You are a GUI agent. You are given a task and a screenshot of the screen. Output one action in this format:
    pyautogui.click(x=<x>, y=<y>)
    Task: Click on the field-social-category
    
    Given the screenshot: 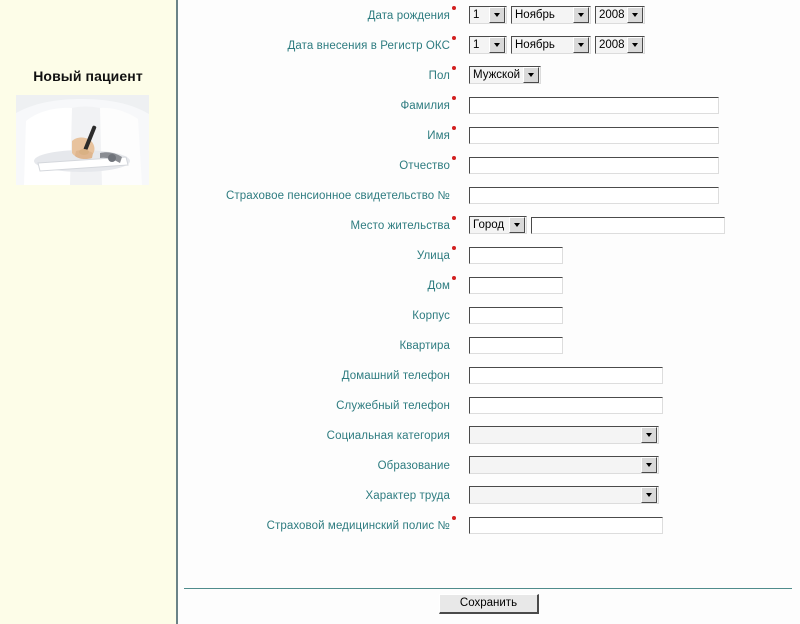 What is the action you would take?
    pyautogui.click(x=630, y=435)
    